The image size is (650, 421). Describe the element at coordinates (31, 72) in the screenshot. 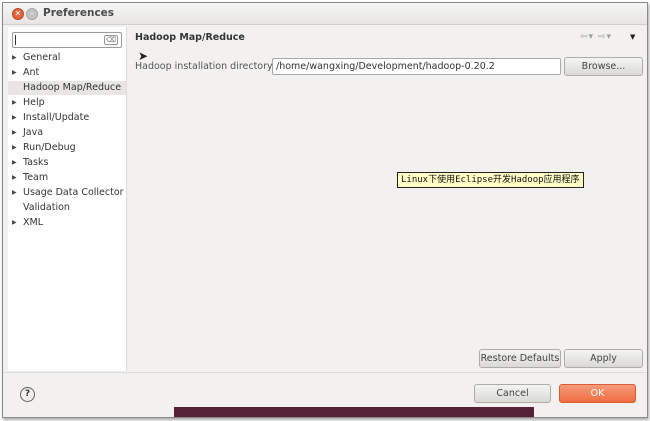

I see `sidebar-item-label: Ant` at that location.